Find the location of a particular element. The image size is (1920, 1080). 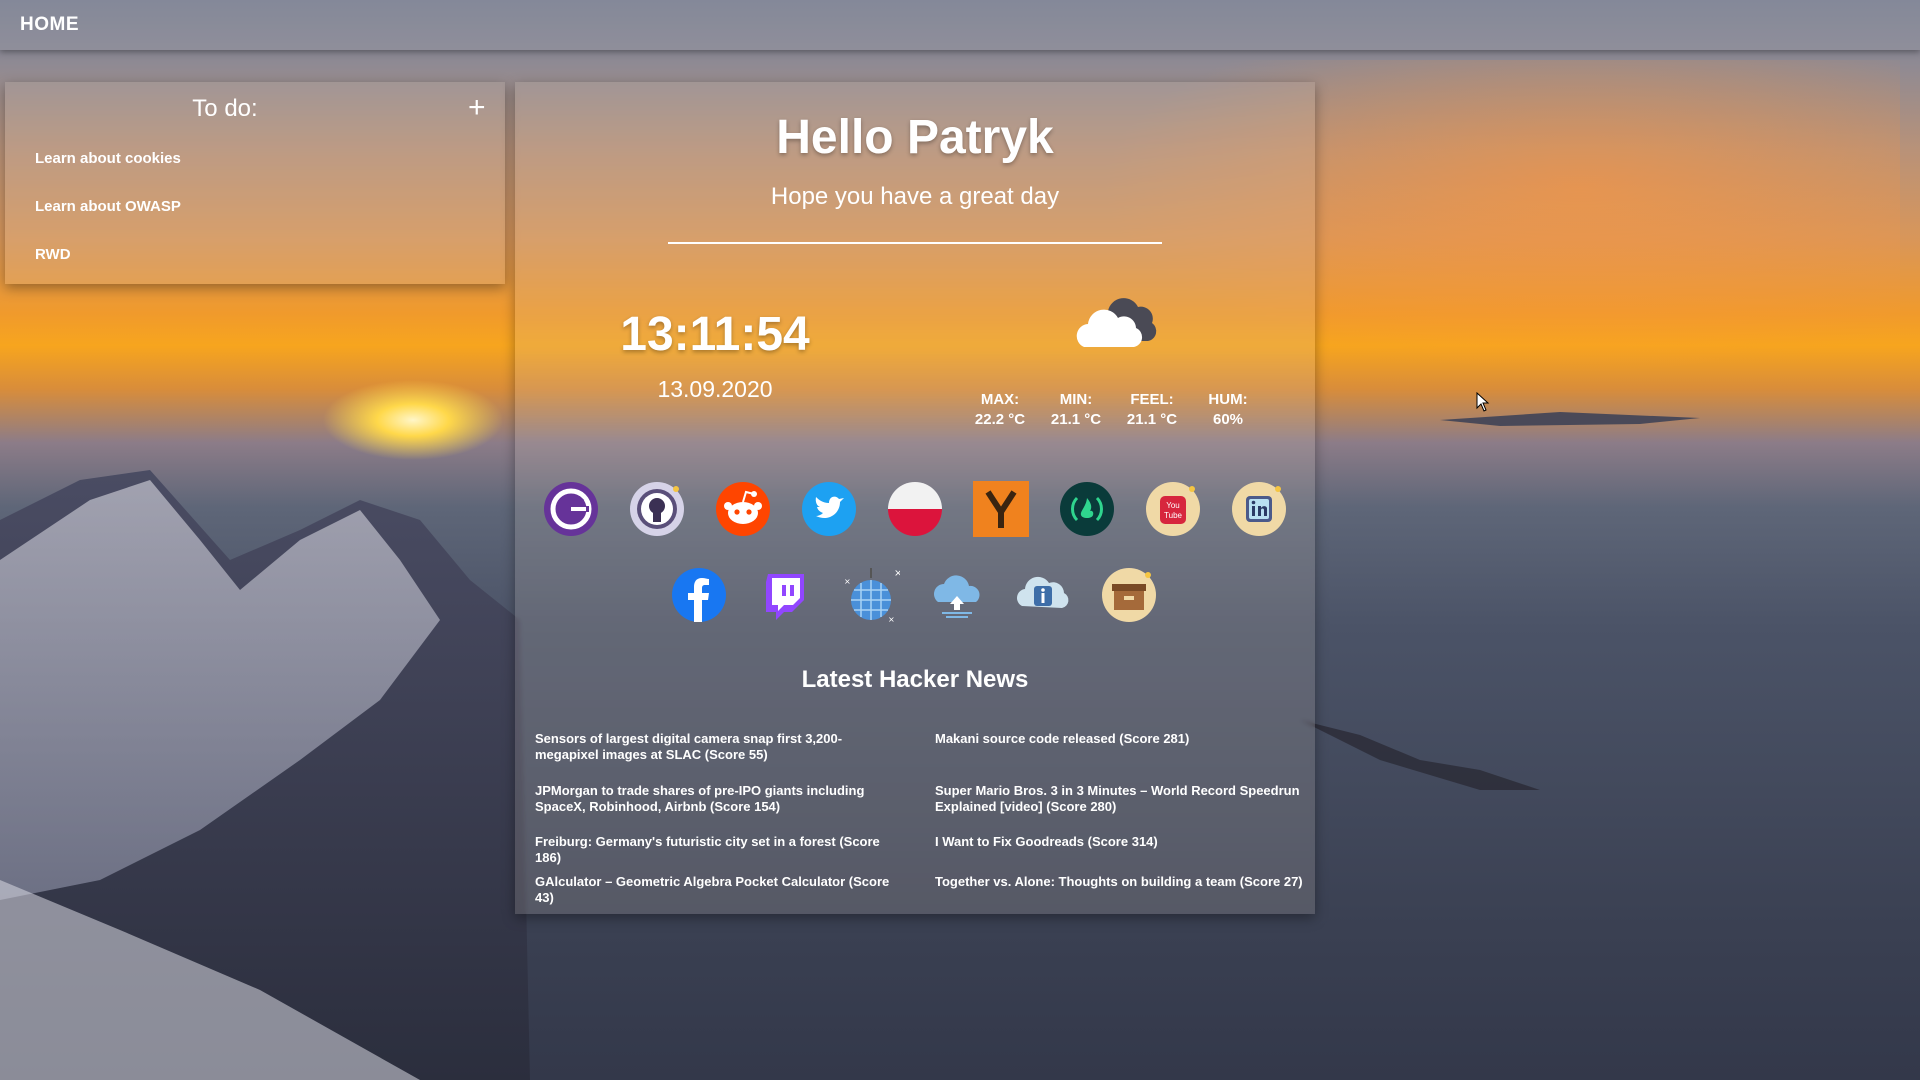

news-item: Makani source code released (Score 281) is located at coordinates (1120, 739).